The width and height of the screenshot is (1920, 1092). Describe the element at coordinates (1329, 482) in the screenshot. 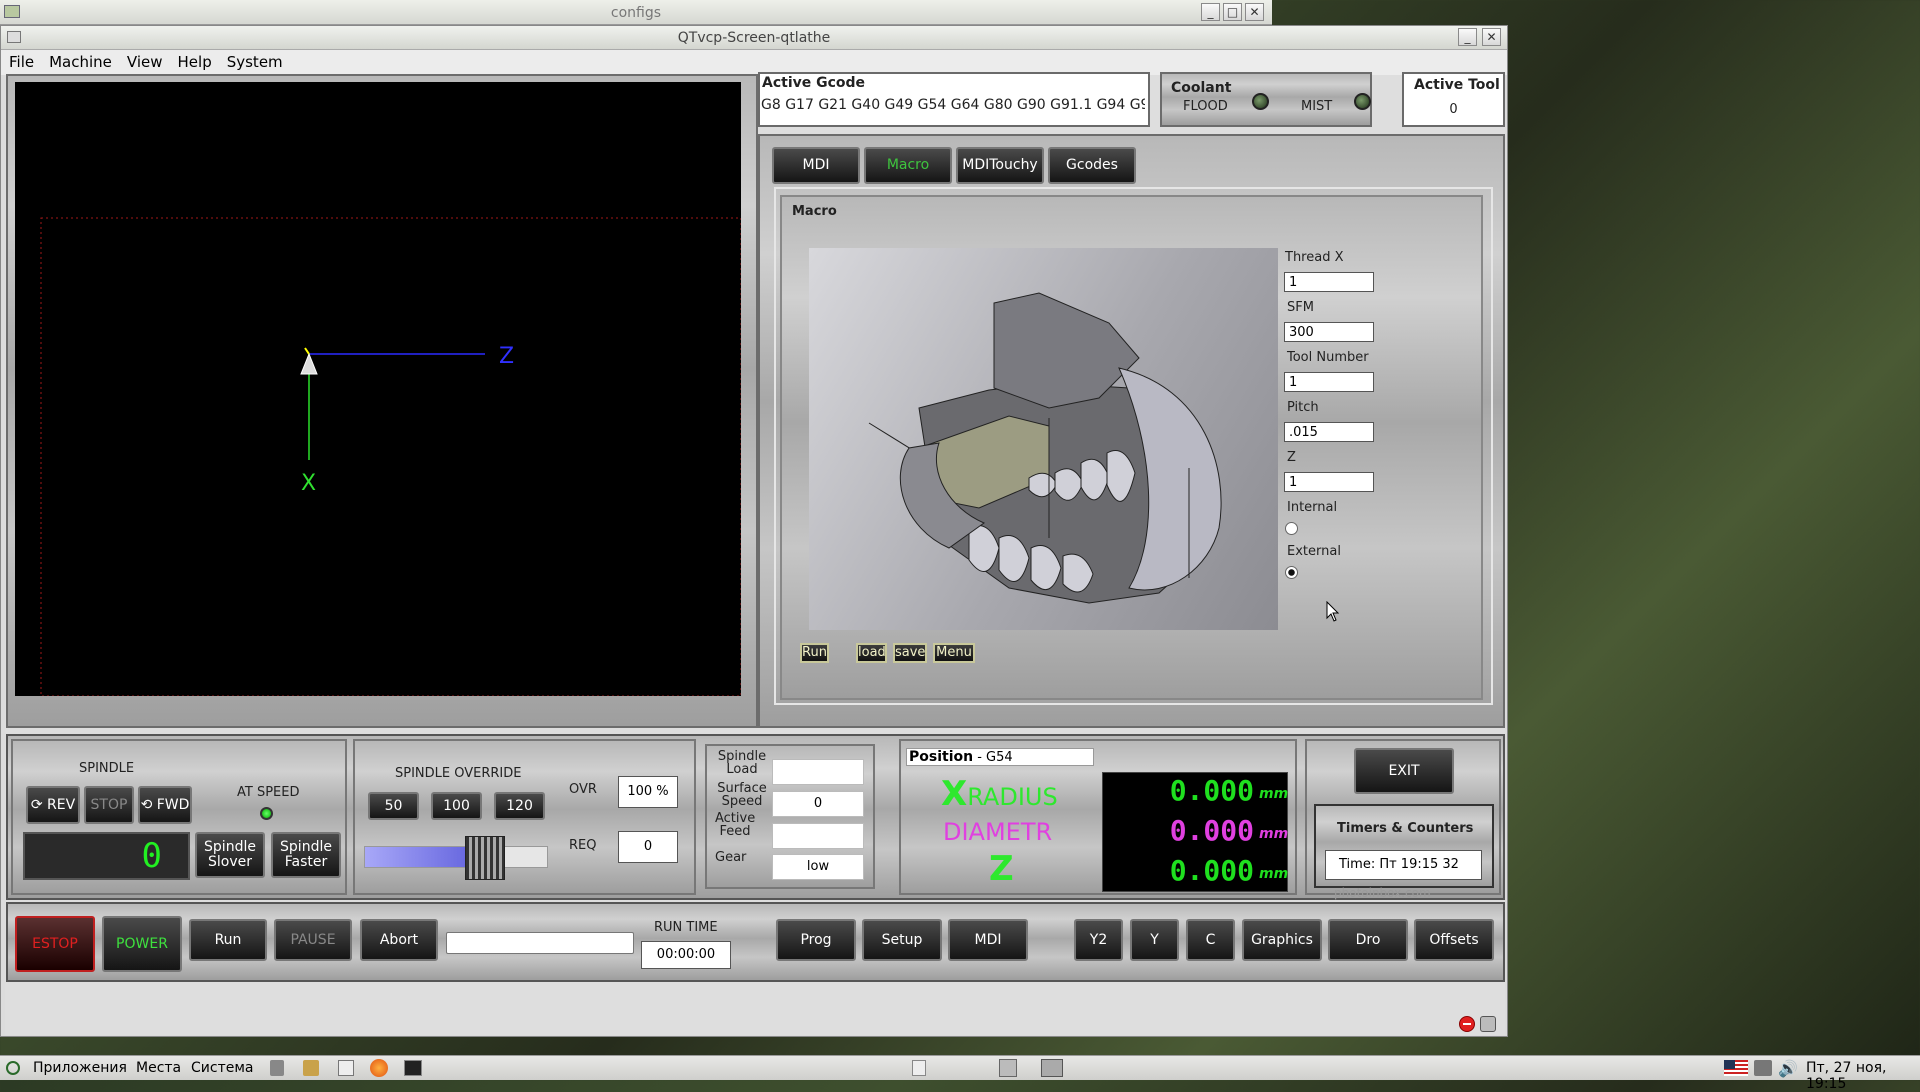

I see `z-input: 1` at that location.